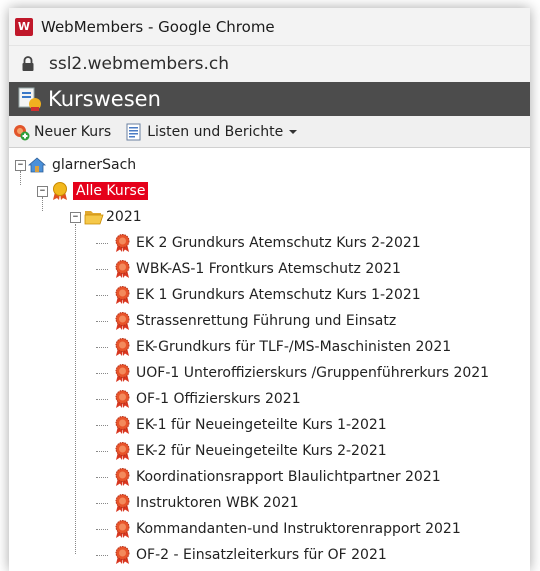 The width and height of the screenshot is (540, 571). What do you see at coordinates (217, 503) in the screenshot?
I see `course-name: Instruktoren WBK 2021` at bounding box center [217, 503].